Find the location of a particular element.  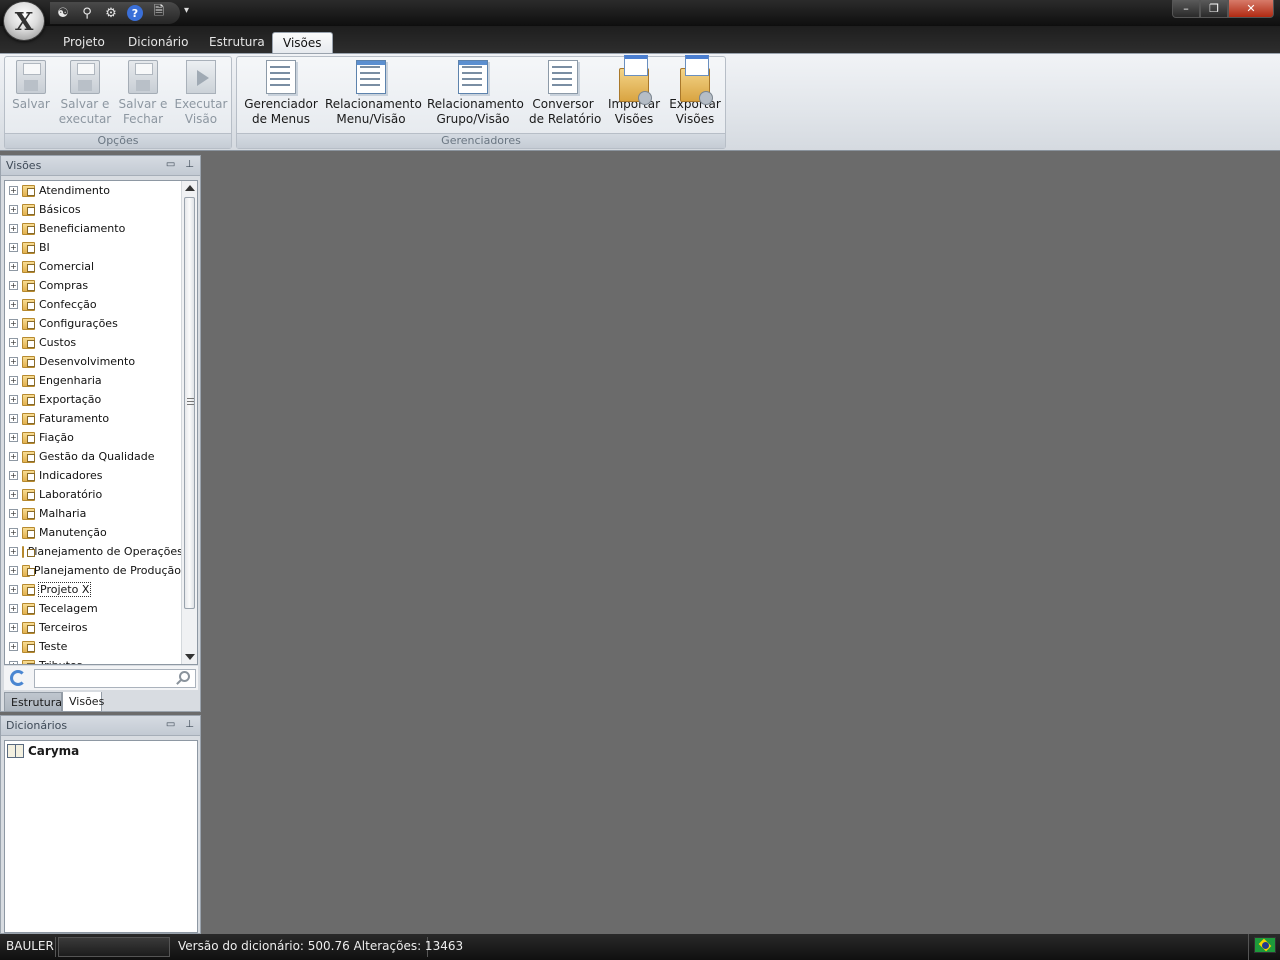

tree-item: + Laboratório is located at coordinates (93, 494).